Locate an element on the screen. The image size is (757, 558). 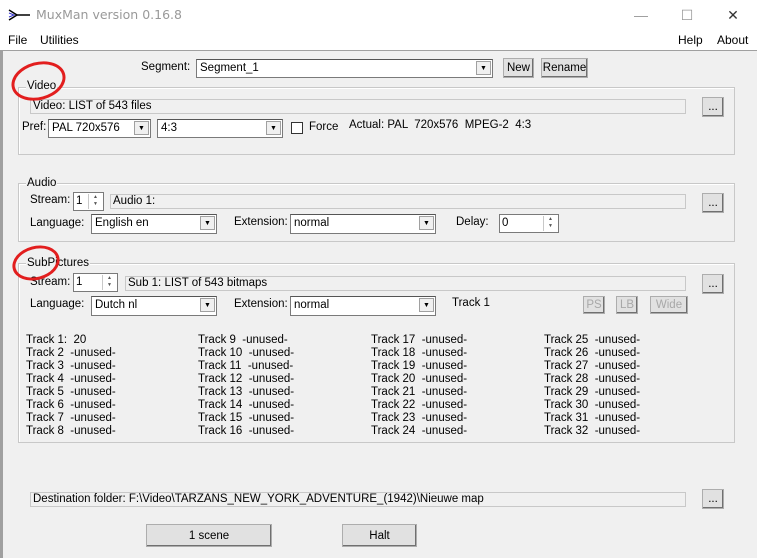
track-entry: Track 16 -unused- is located at coordinates (246, 431).